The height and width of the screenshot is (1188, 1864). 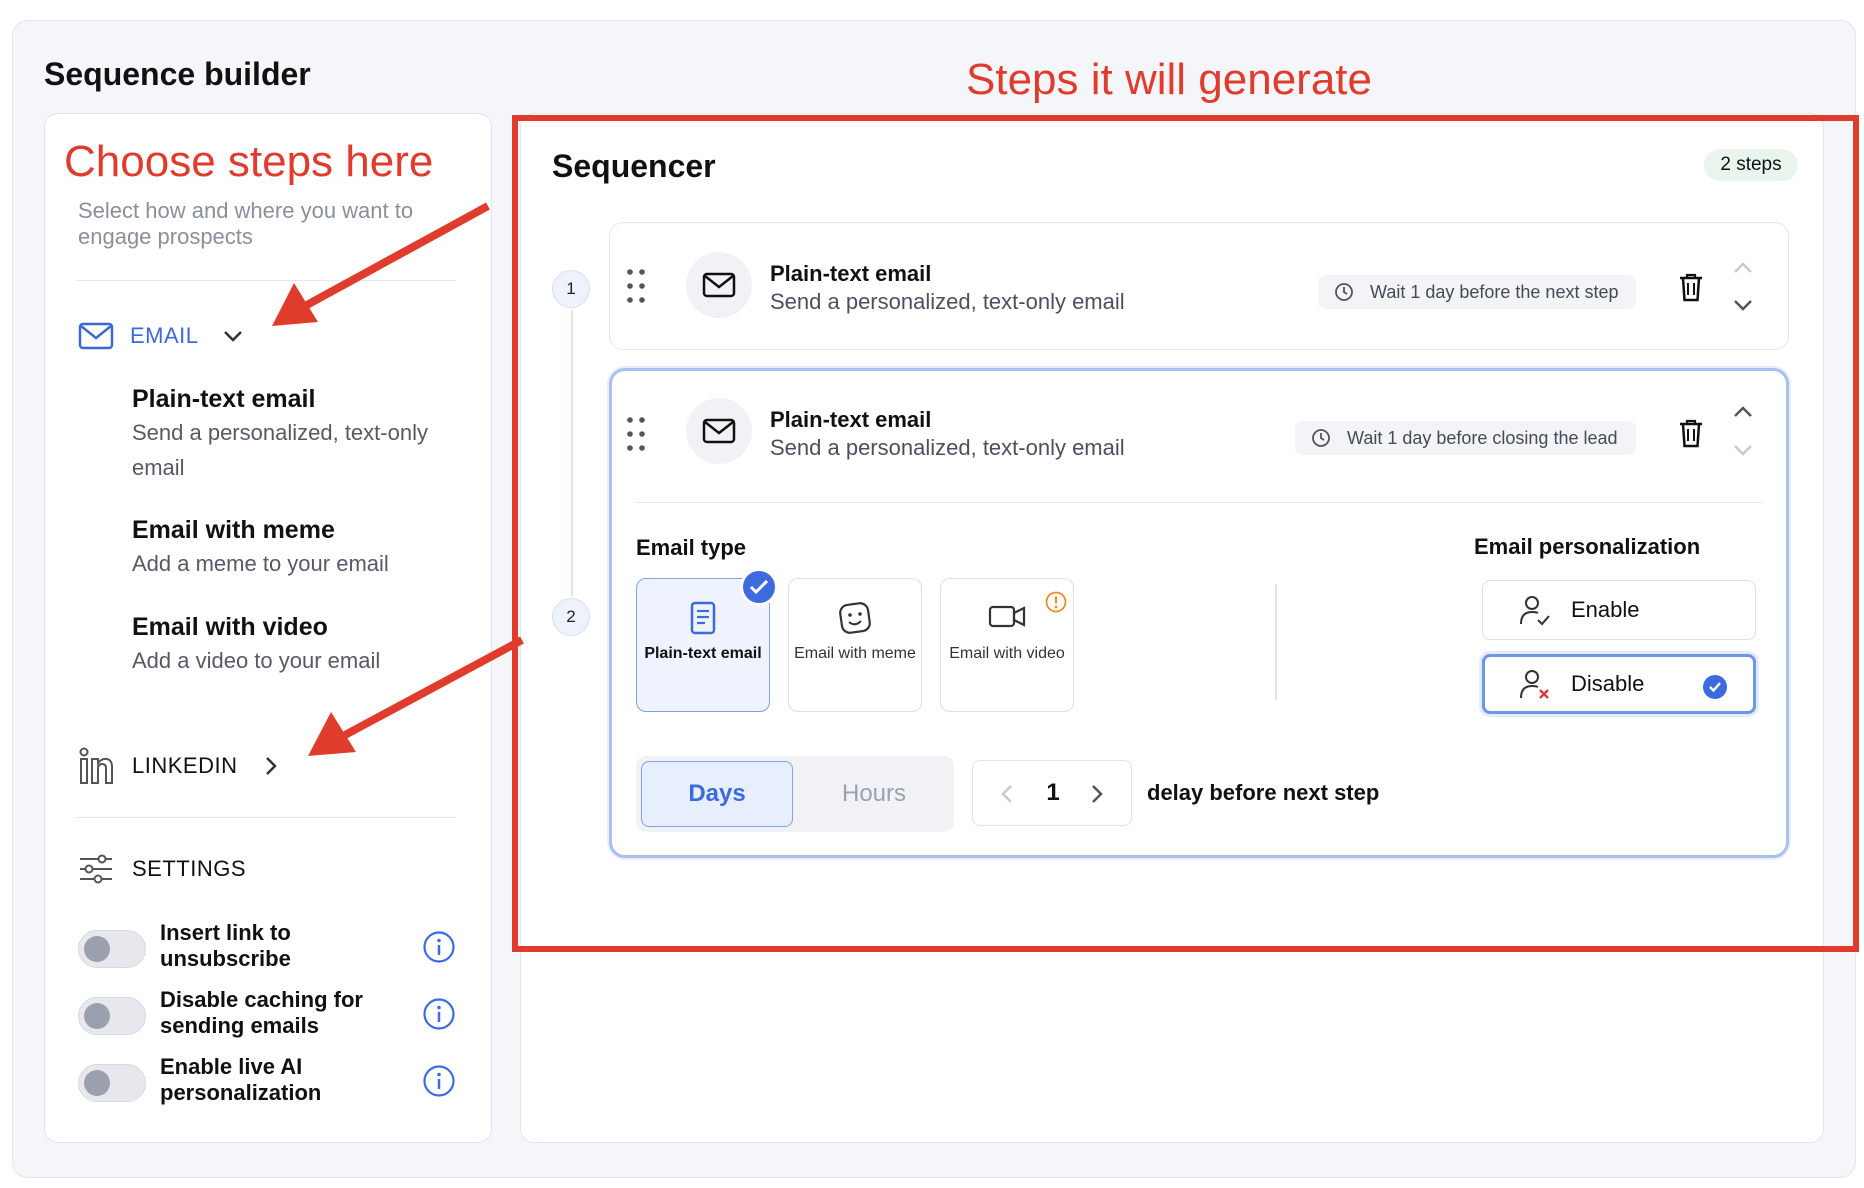 What do you see at coordinates (112, 1016) in the screenshot?
I see `disable-caching-toggle` at bounding box center [112, 1016].